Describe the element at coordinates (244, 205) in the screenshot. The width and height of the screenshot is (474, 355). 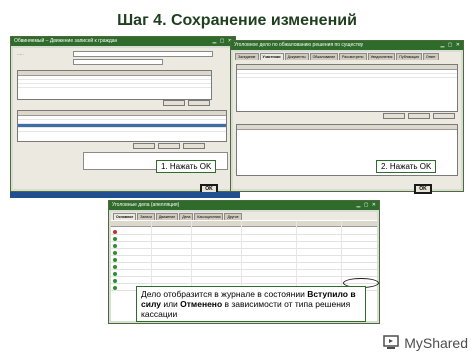
I see `bottom-window-titlebar: Уголовные дела (апелляция)` at that location.